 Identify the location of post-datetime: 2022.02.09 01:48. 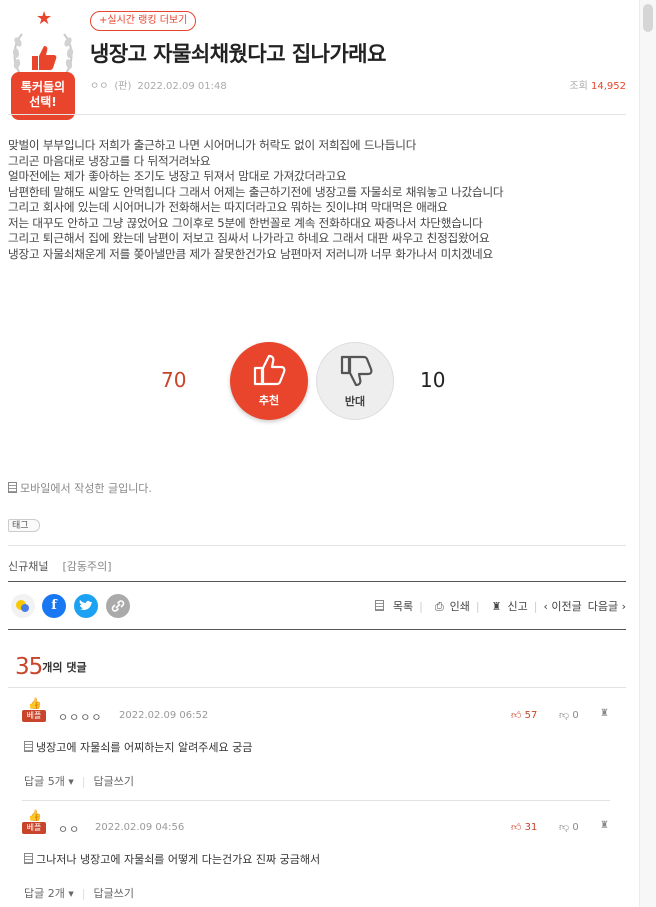
(182, 86).